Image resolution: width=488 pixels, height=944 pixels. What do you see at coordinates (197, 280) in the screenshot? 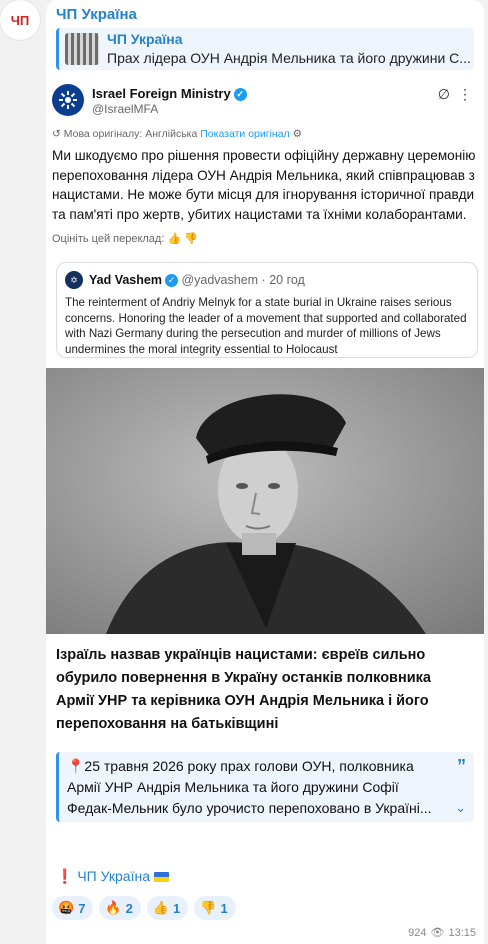
I see `quote-header: Yad Vashem ✓ @yadvashem · 20 год` at bounding box center [197, 280].